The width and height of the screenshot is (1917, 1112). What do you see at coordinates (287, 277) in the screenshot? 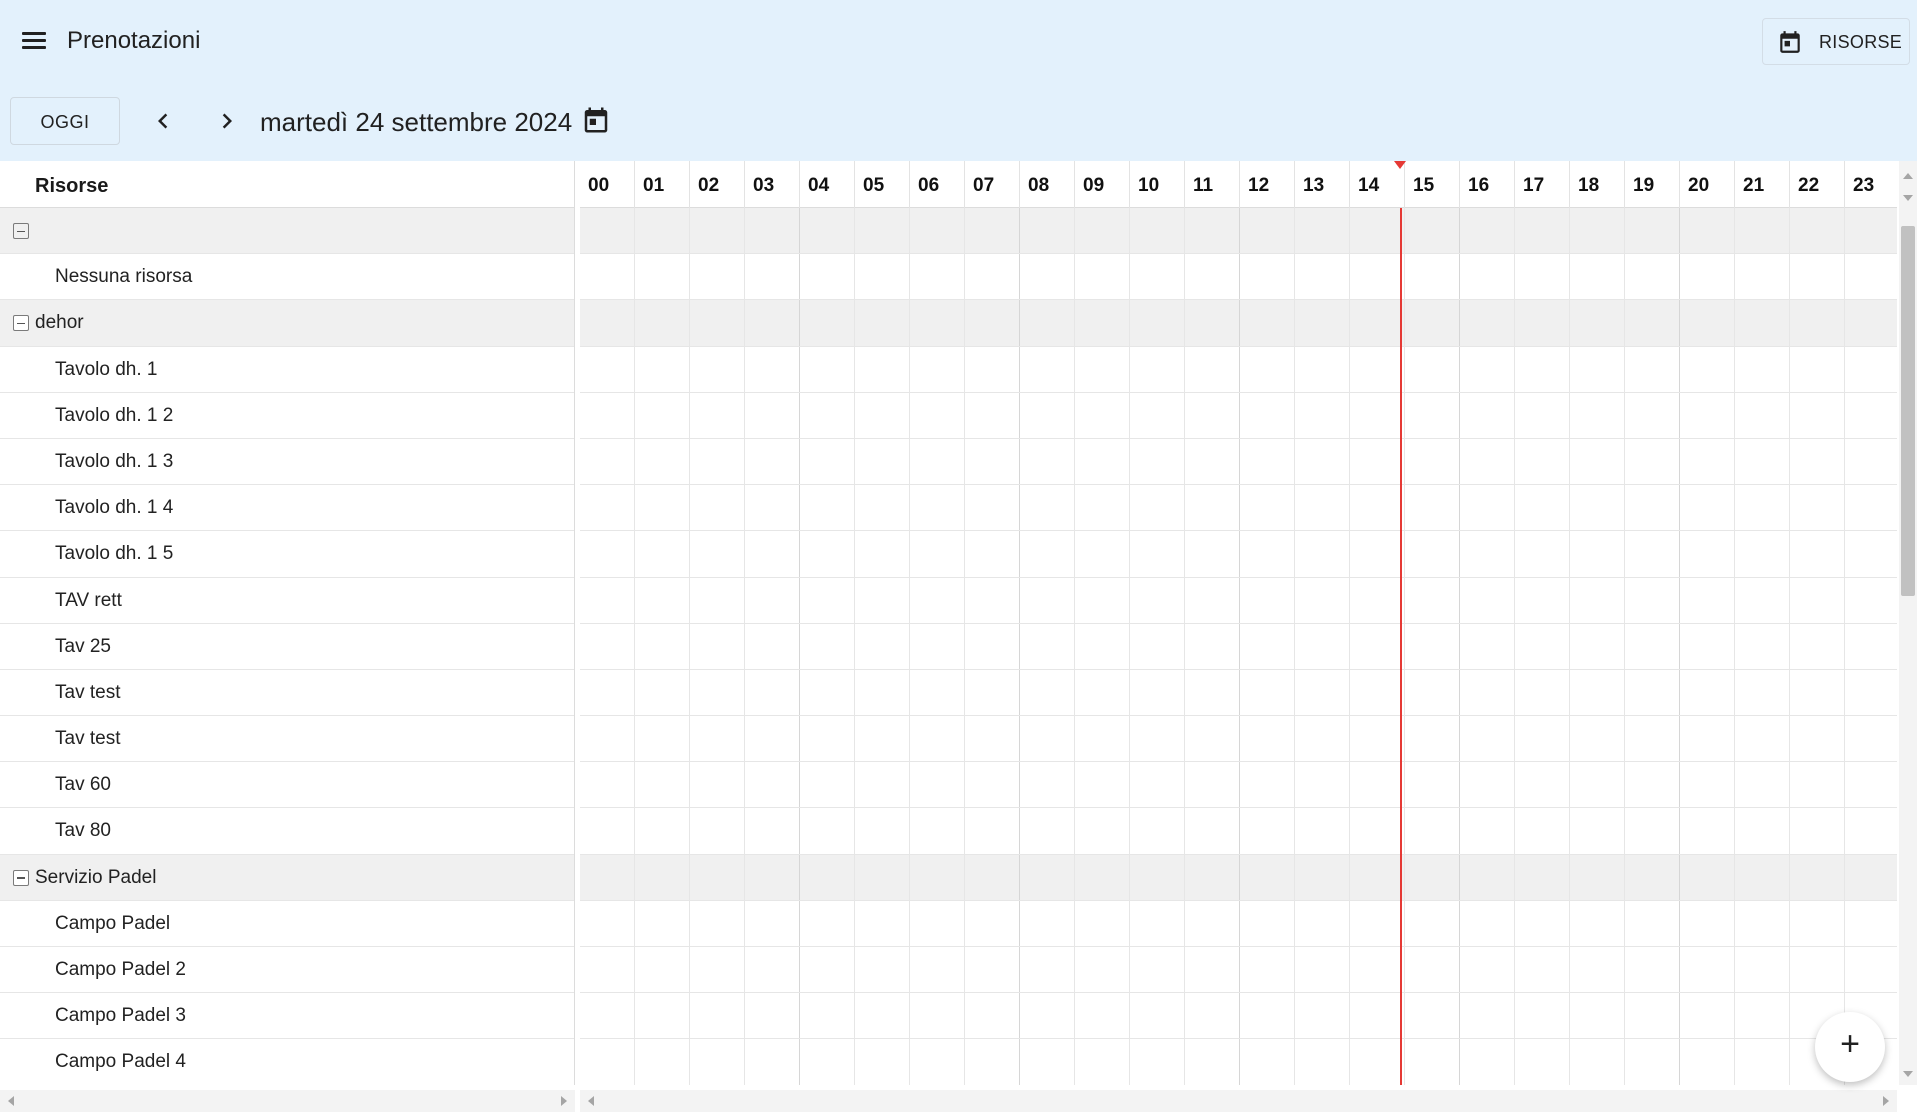
I see `resource-row: Nessuna risorsa` at bounding box center [287, 277].